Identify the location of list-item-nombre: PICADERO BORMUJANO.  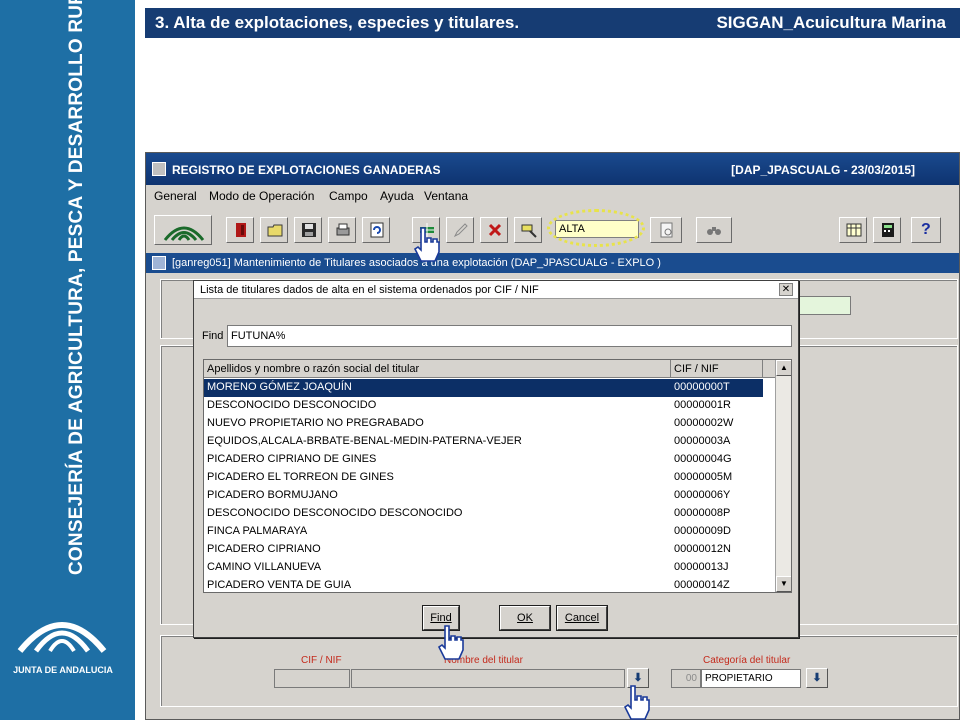
(272, 495).